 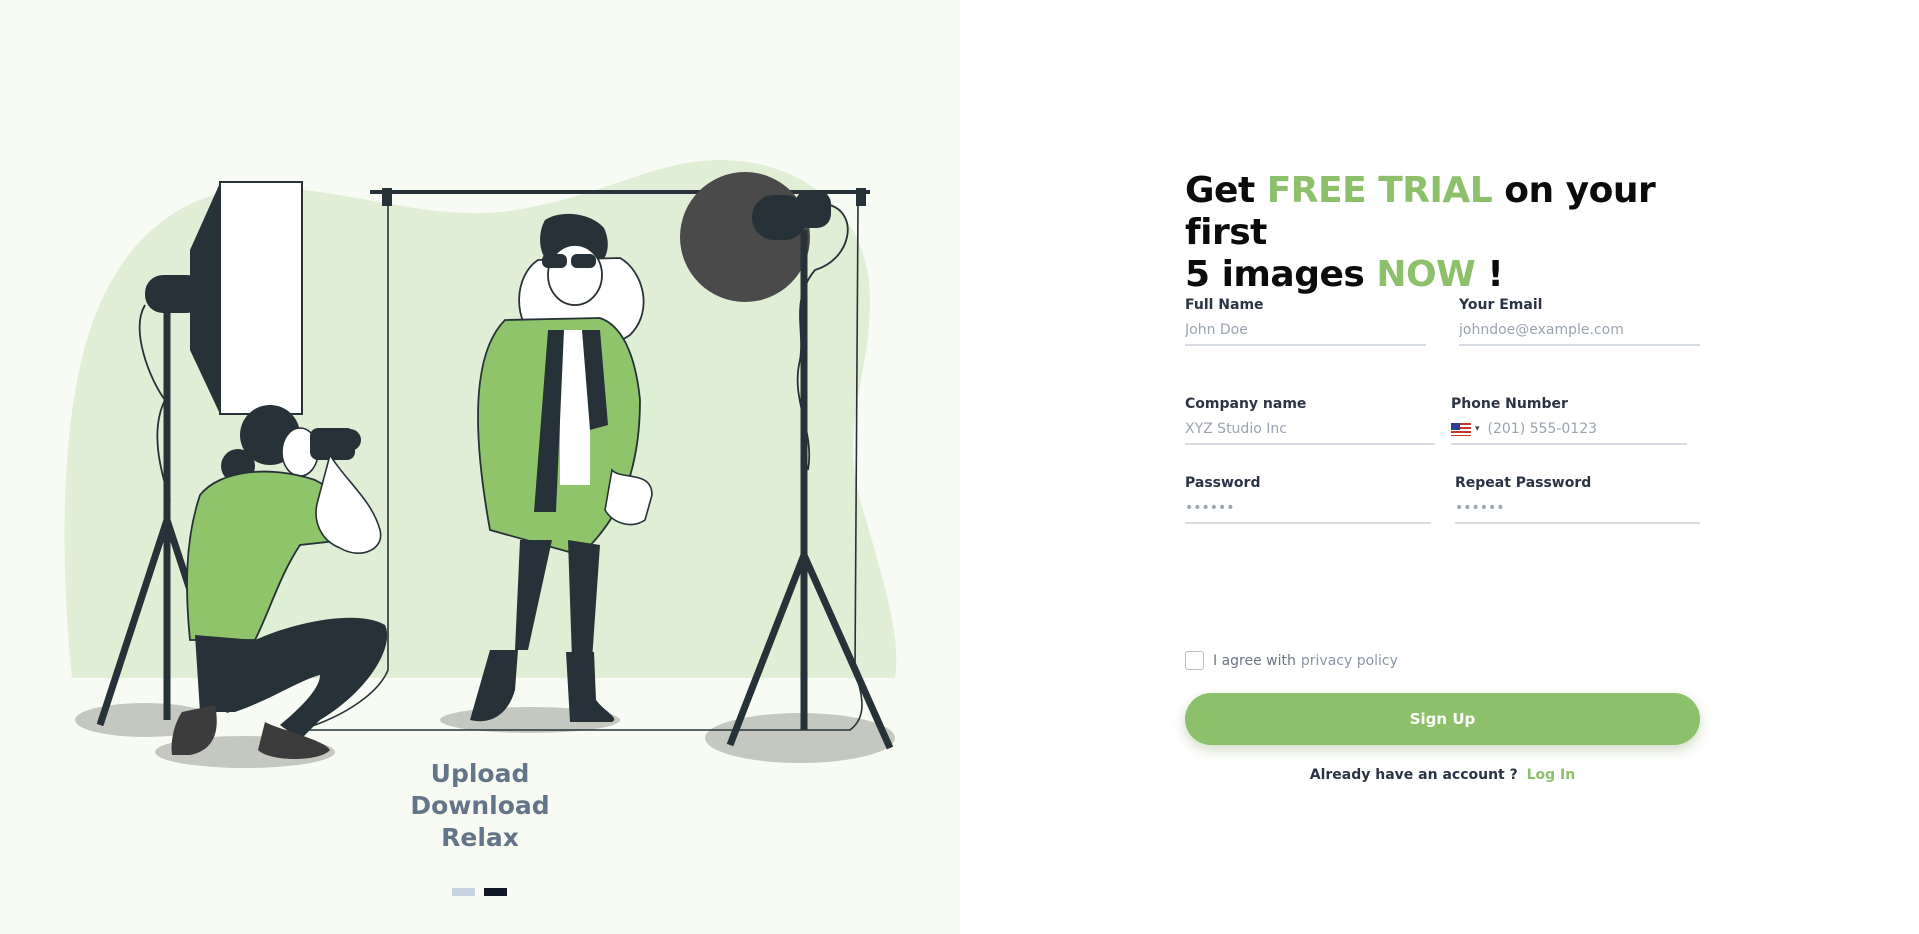 I want to click on email-input, so click(x=1579, y=330).